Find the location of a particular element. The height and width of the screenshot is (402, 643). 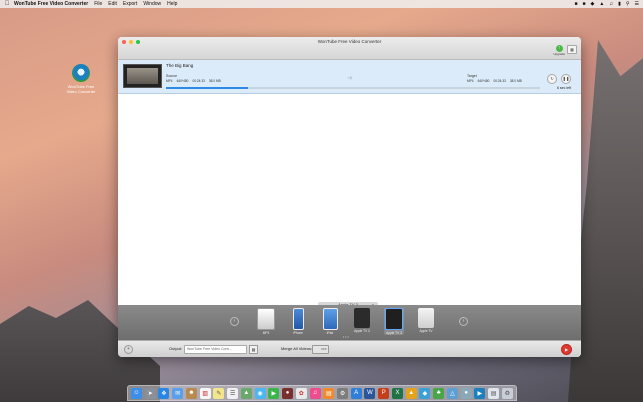

device-label: Apple TV 3 is located at coordinates (394, 333).